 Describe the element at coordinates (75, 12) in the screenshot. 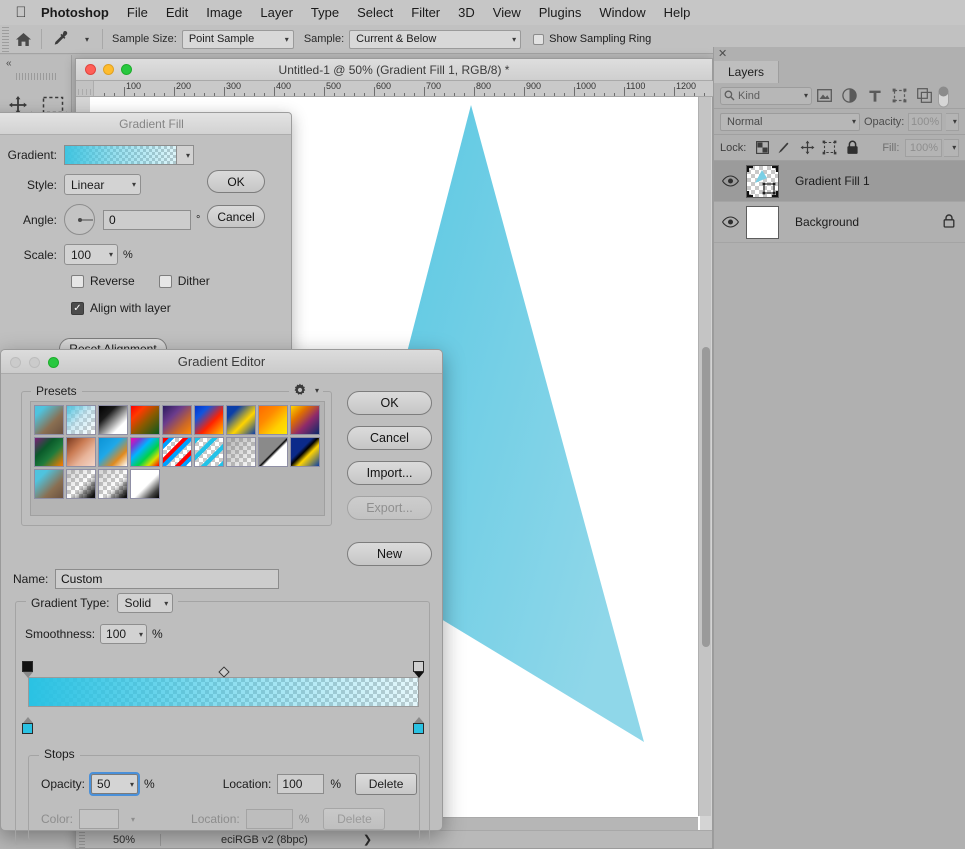

I see `menu-photoshop: Photoshop` at that location.